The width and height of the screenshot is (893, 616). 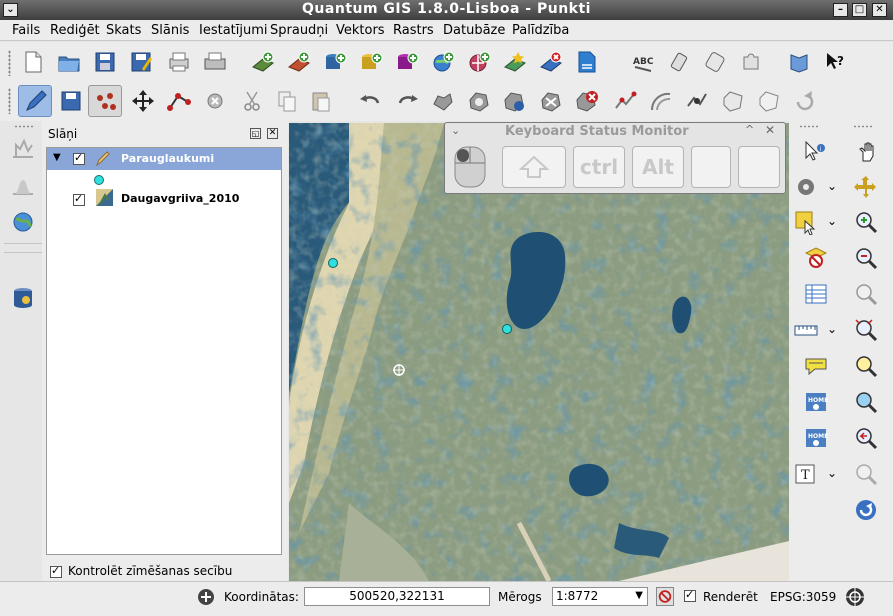 I want to click on menu-help: Palīdzība, so click(x=540, y=30).